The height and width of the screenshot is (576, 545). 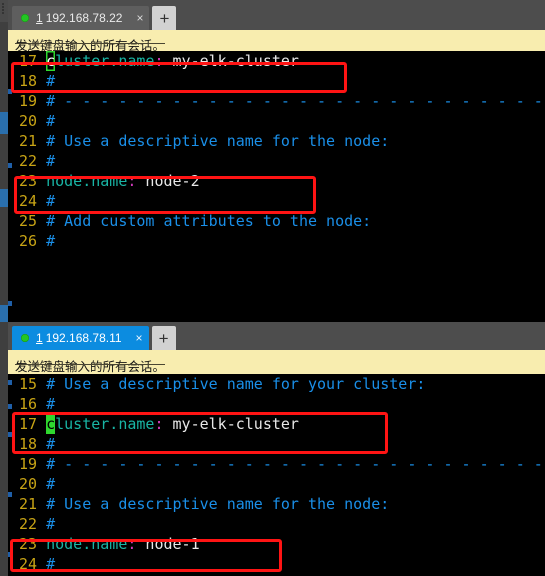 What do you see at coordinates (33, 384) in the screenshot?
I see `line-number: 15` at bounding box center [33, 384].